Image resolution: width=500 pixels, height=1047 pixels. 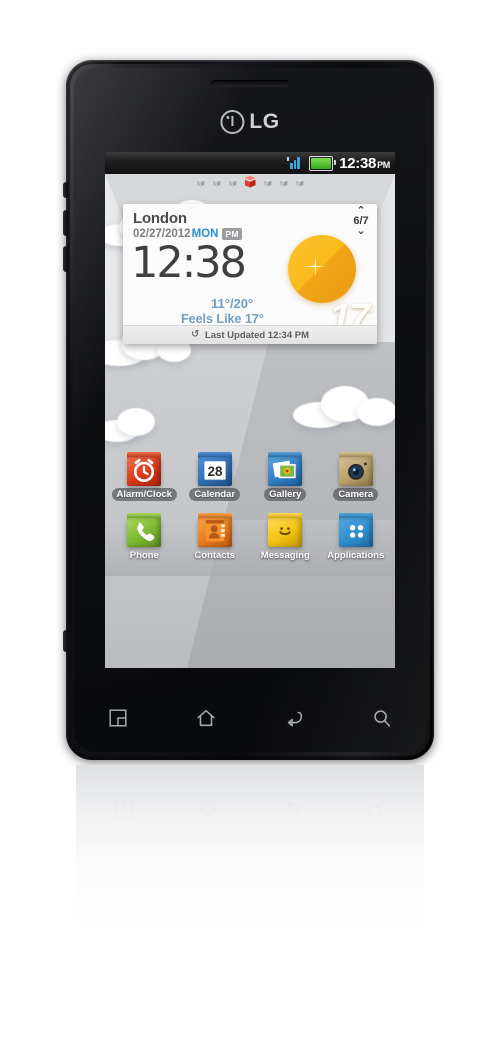 What do you see at coordinates (264, 121) in the screenshot?
I see `lg-wordmark: LG` at bounding box center [264, 121].